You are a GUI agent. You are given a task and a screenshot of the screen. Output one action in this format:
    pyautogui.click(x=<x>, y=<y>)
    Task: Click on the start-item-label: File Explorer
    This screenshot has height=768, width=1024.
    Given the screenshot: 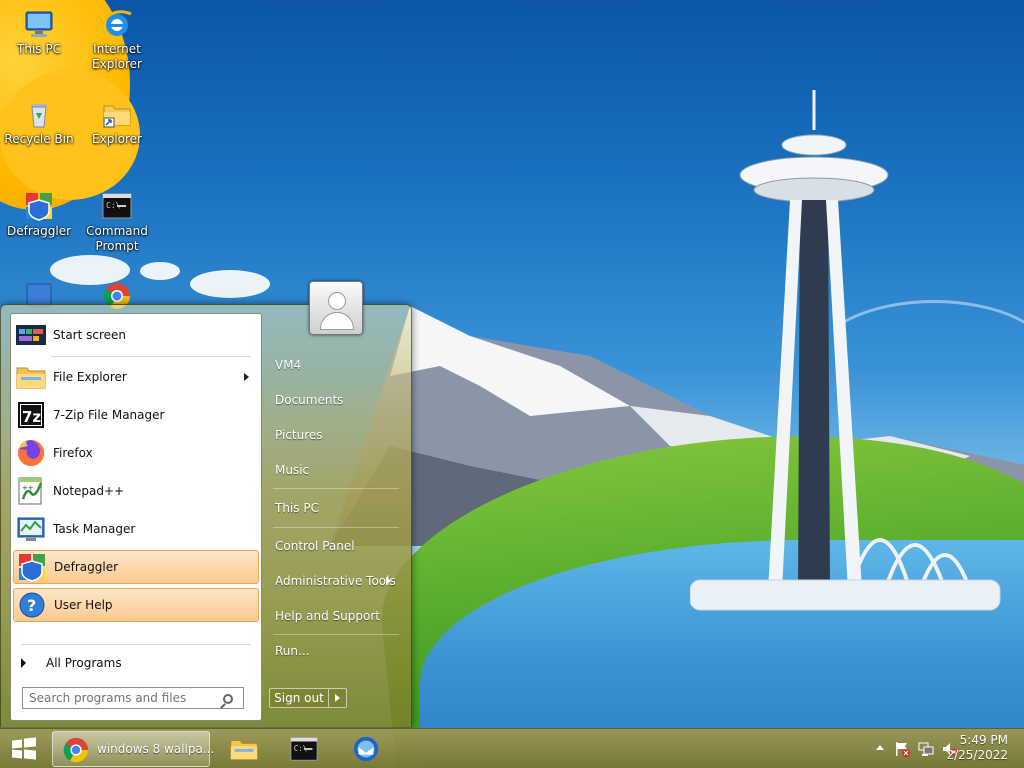 What is the action you would take?
    pyautogui.click(x=90, y=377)
    